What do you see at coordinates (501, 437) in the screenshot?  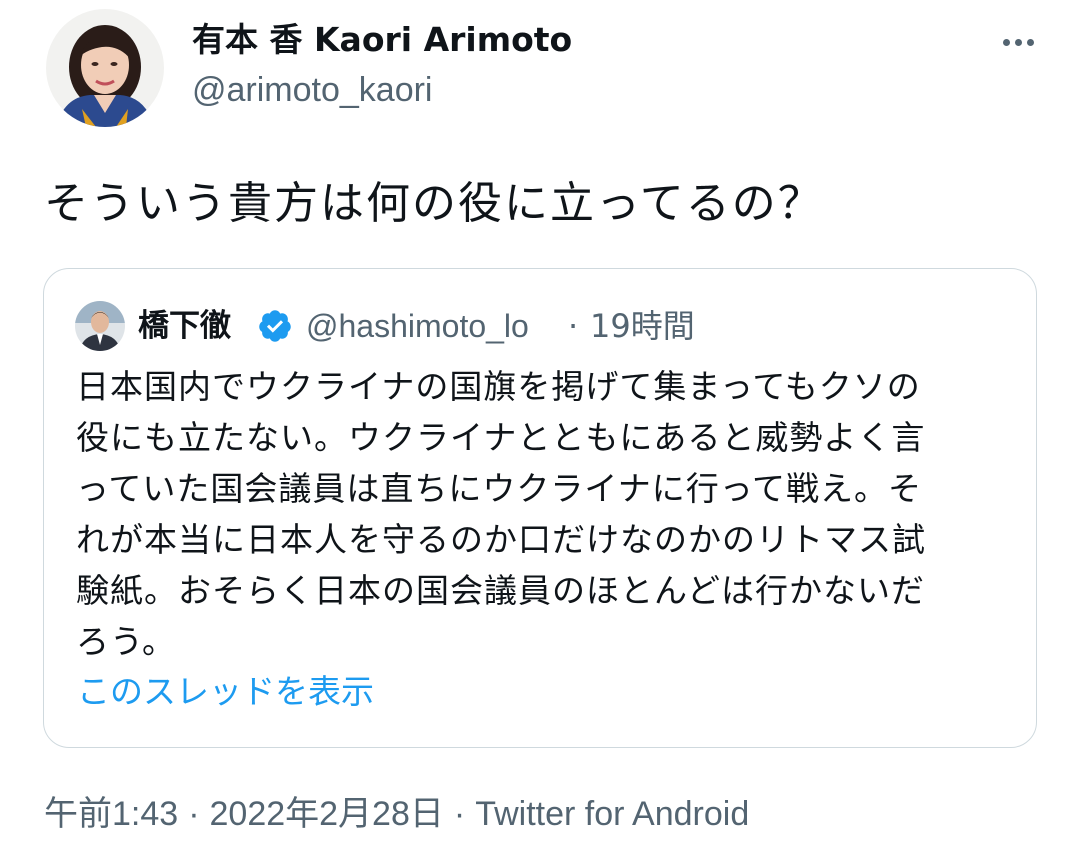 I see `quoted-text-line: 役にも立たない。ウクライナとともにあると威勢よく言` at bounding box center [501, 437].